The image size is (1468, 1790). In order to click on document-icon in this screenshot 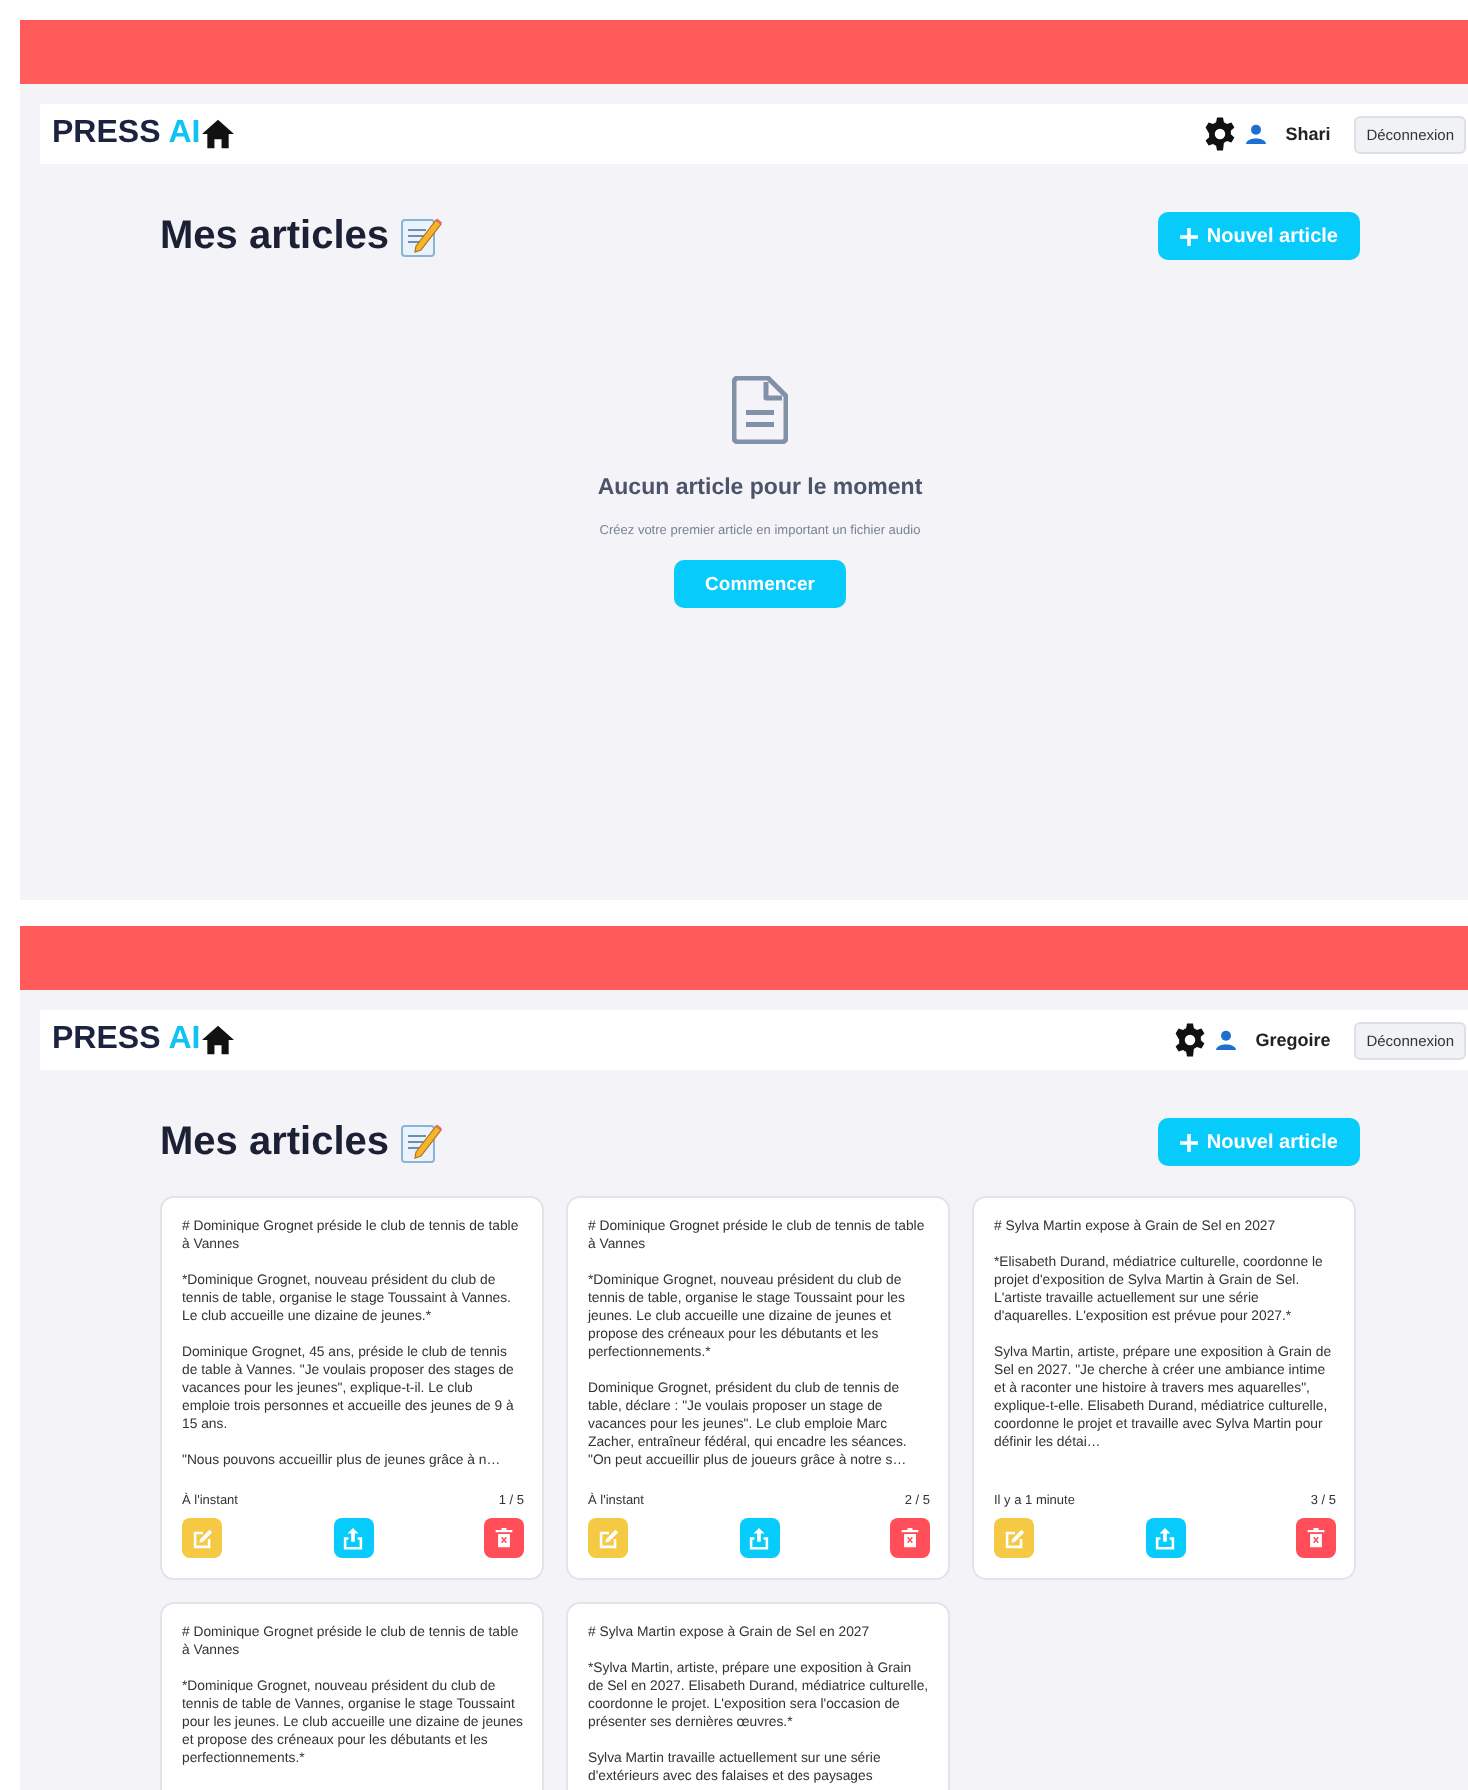, I will do `click(760, 410)`.